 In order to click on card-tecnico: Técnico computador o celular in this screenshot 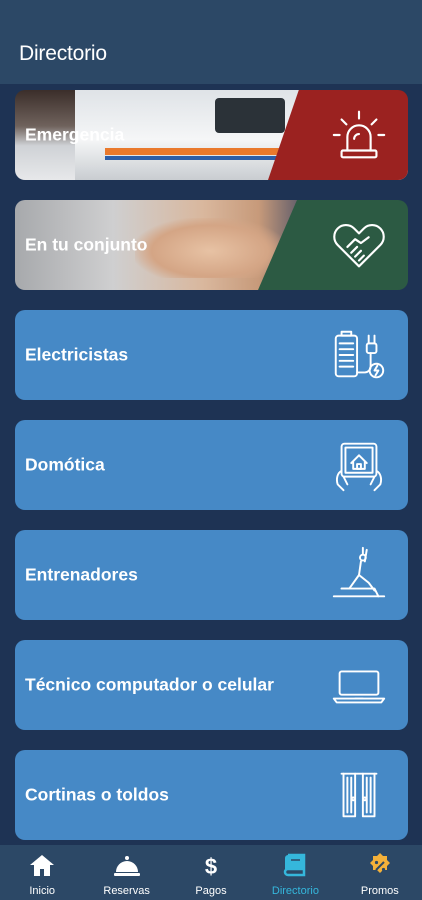, I will do `click(211, 685)`.